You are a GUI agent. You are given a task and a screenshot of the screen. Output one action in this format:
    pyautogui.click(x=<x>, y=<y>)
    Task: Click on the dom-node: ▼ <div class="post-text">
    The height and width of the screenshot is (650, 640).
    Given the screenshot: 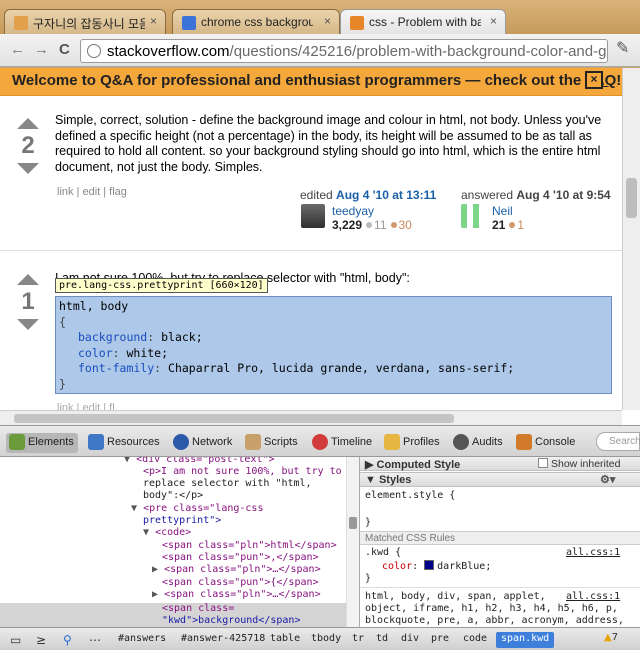 What is the action you would take?
    pyautogui.click(x=199, y=461)
    